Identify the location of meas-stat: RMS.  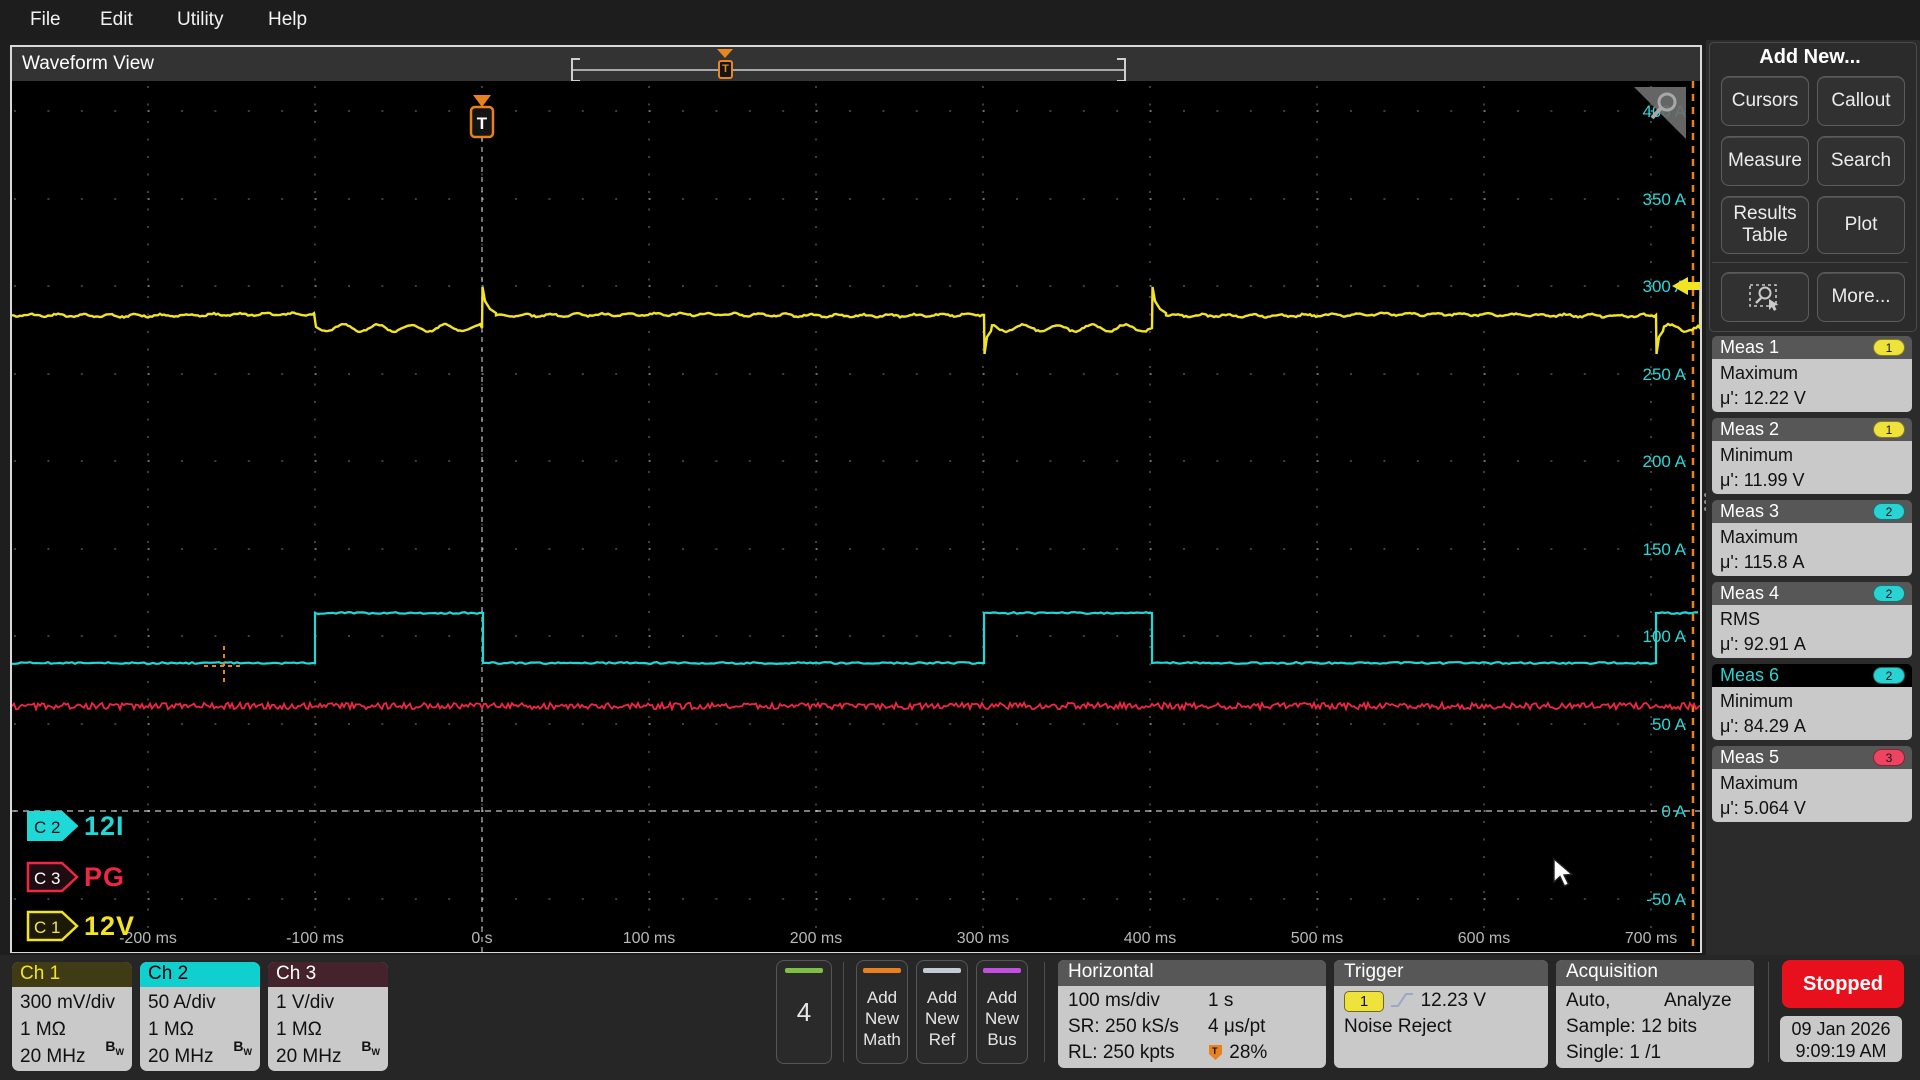
(1740, 619).